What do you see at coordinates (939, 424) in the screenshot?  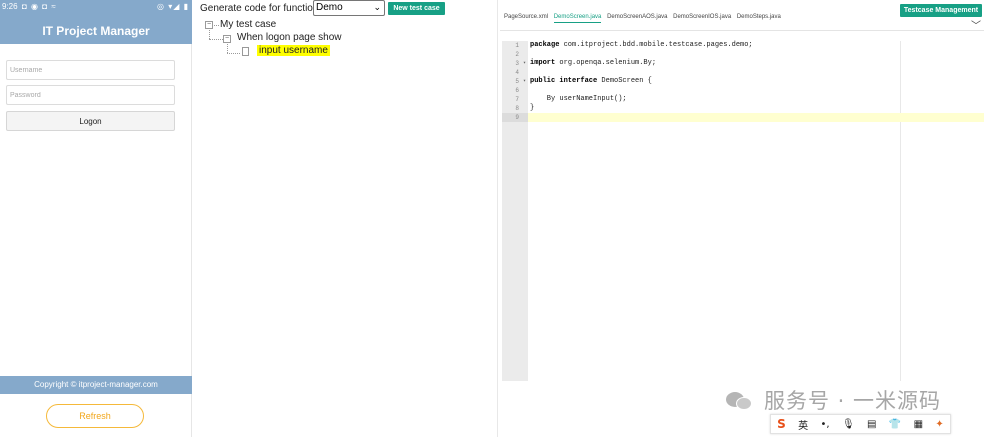 I see `mascot-icon: ✦` at bounding box center [939, 424].